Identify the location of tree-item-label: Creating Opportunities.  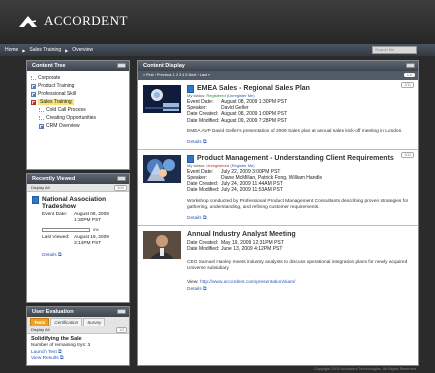
(71, 118).